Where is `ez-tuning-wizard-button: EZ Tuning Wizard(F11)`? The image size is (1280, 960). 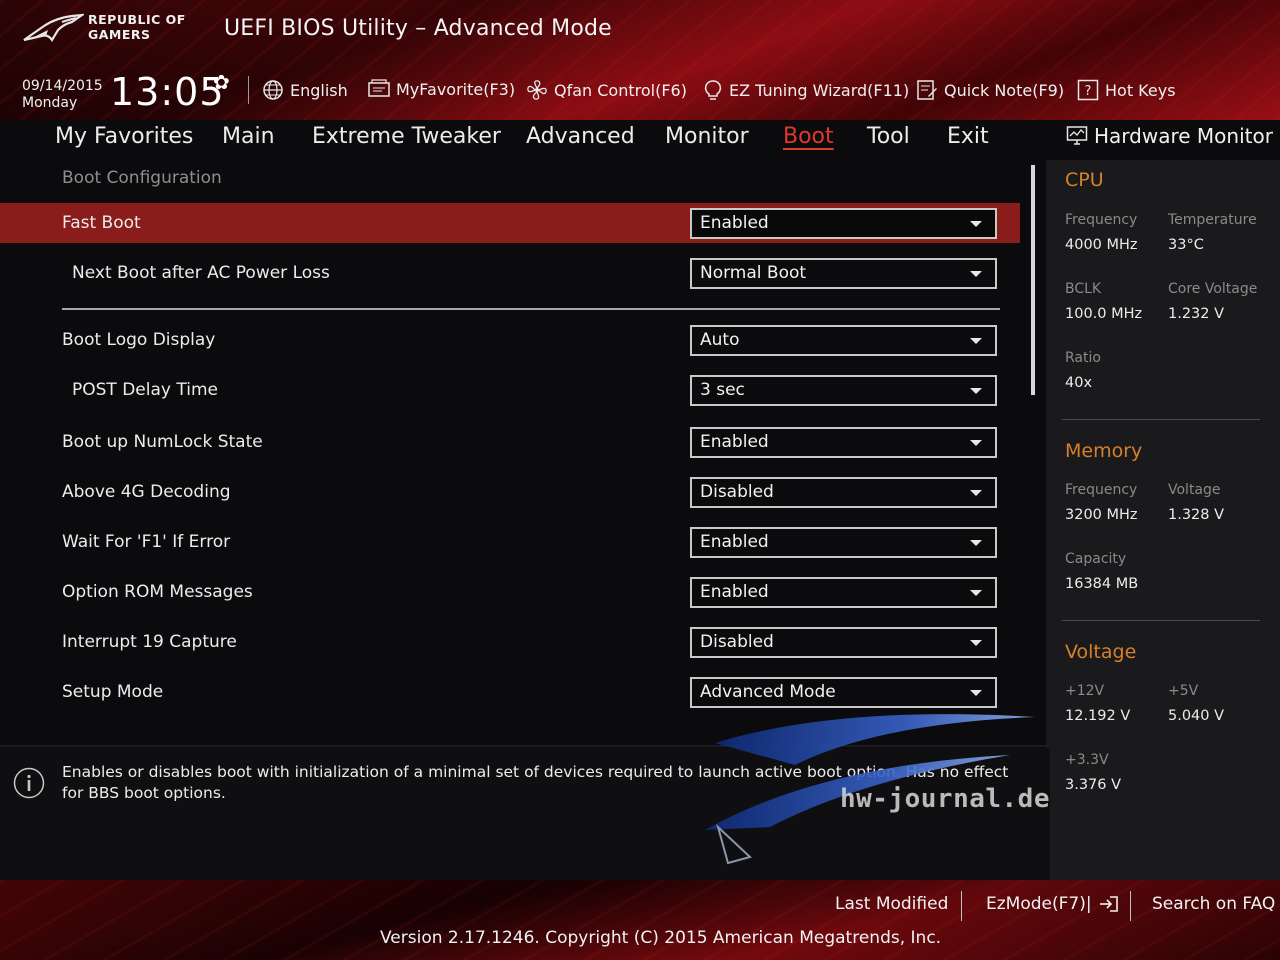 ez-tuning-wizard-button: EZ Tuning Wizard(F11) is located at coordinates (806, 90).